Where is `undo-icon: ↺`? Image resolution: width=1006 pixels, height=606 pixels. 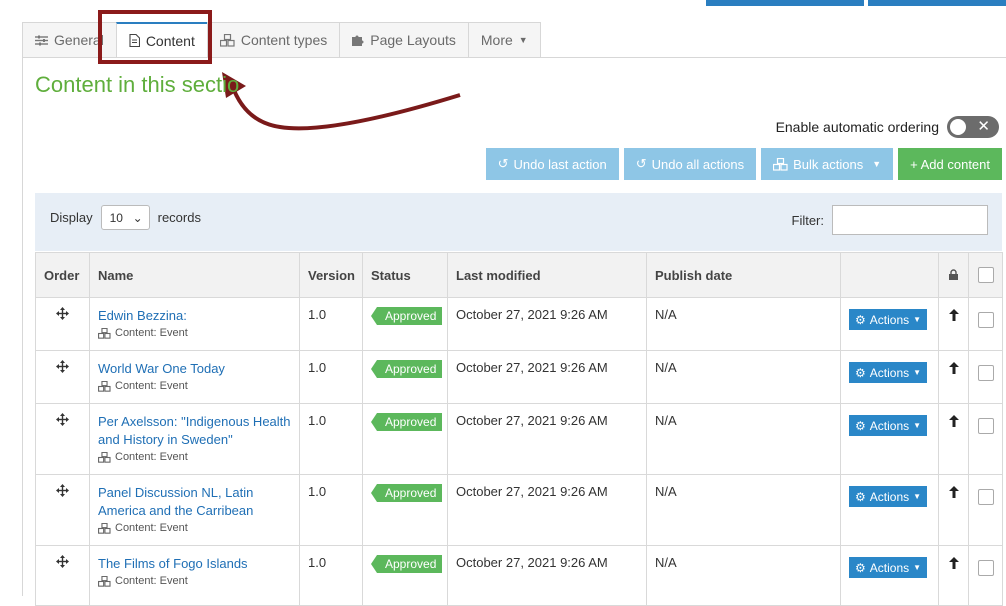 undo-icon: ↺ is located at coordinates (641, 163).